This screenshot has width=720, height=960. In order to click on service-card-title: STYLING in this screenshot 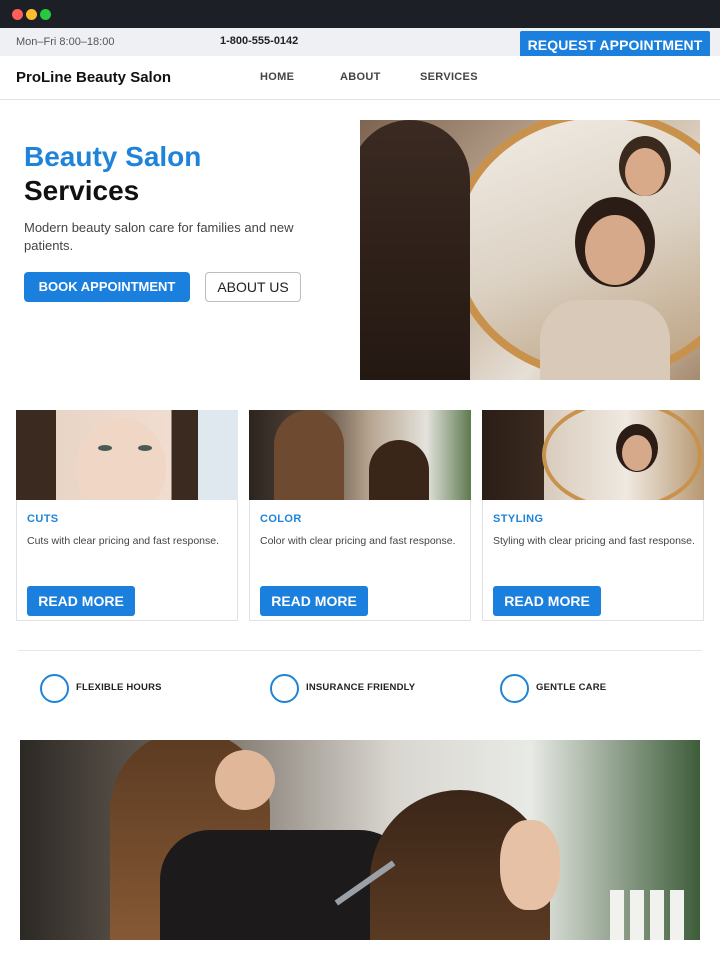, I will do `click(518, 519)`.